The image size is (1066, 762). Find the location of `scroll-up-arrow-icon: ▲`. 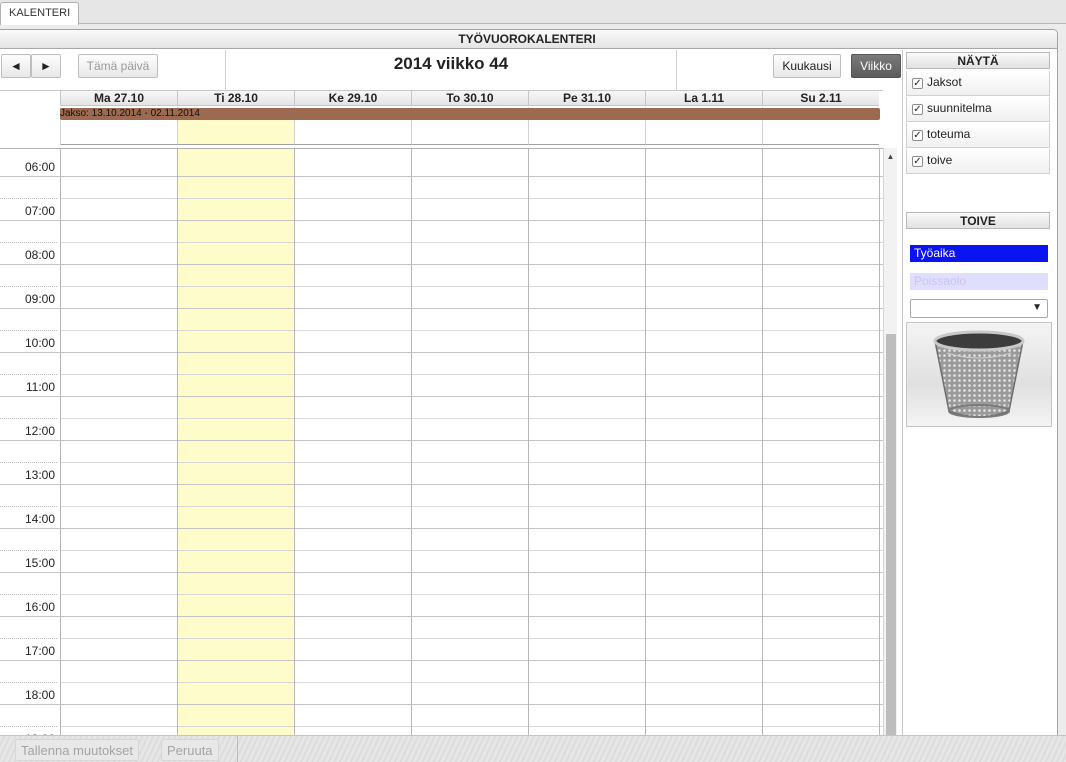

scroll-up-arrow-icon: ▲ is located at coordinates (890, 157).